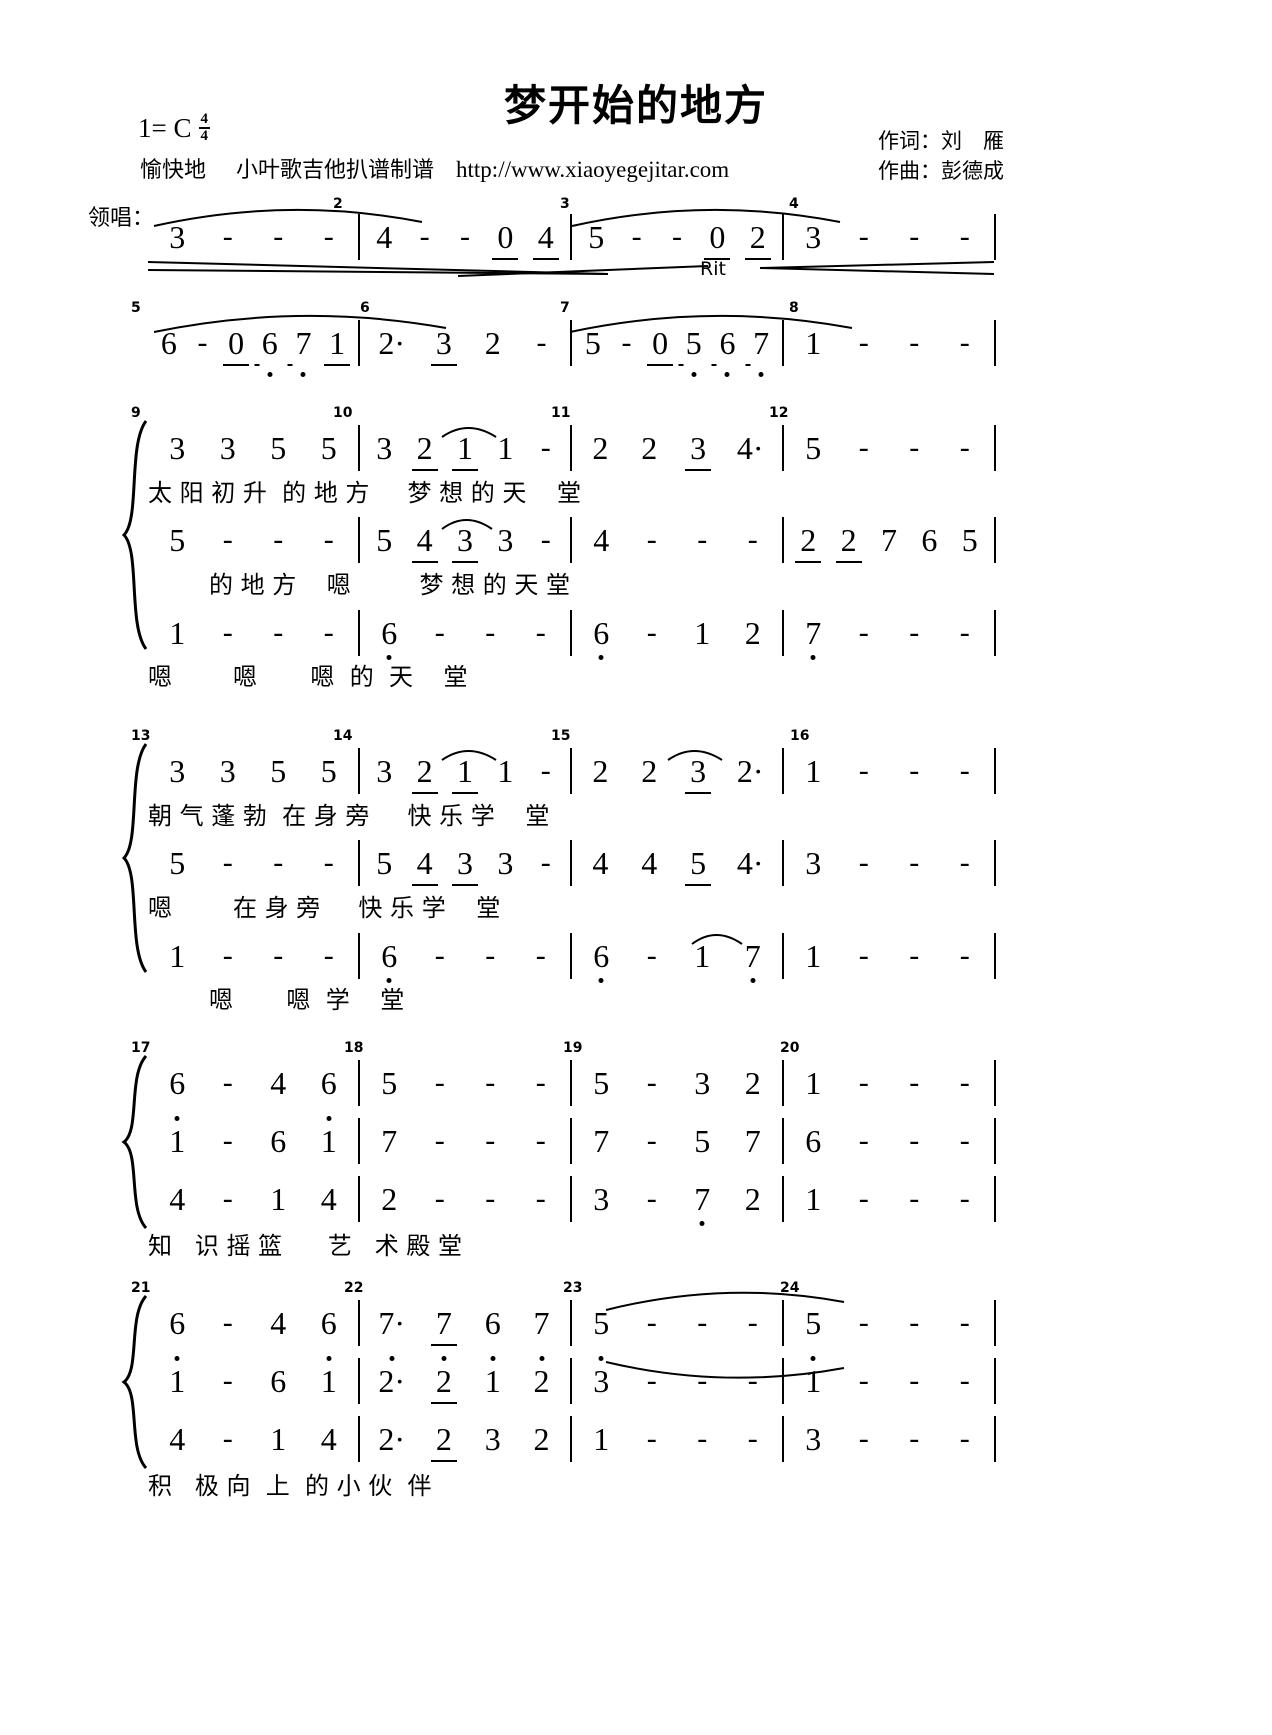  I want to click on lyrics-soprano: 太 阳 初 升 的 地 方 梦 想 的 天 堂, so click(364, 493).